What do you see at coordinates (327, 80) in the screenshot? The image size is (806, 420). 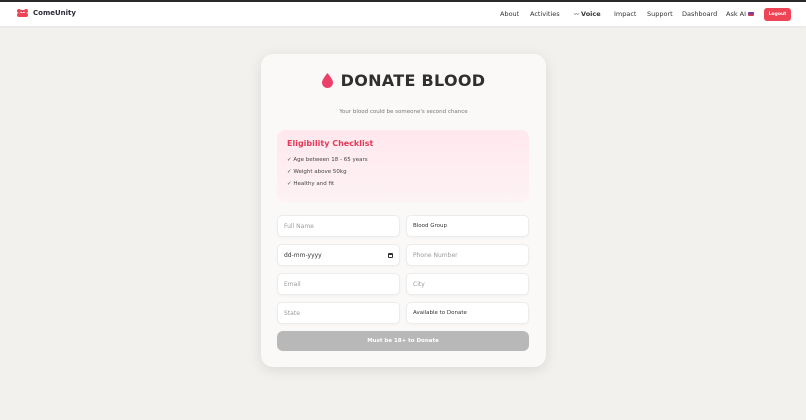 I see `blood-drop-icon` at bounding box center [327, 80].